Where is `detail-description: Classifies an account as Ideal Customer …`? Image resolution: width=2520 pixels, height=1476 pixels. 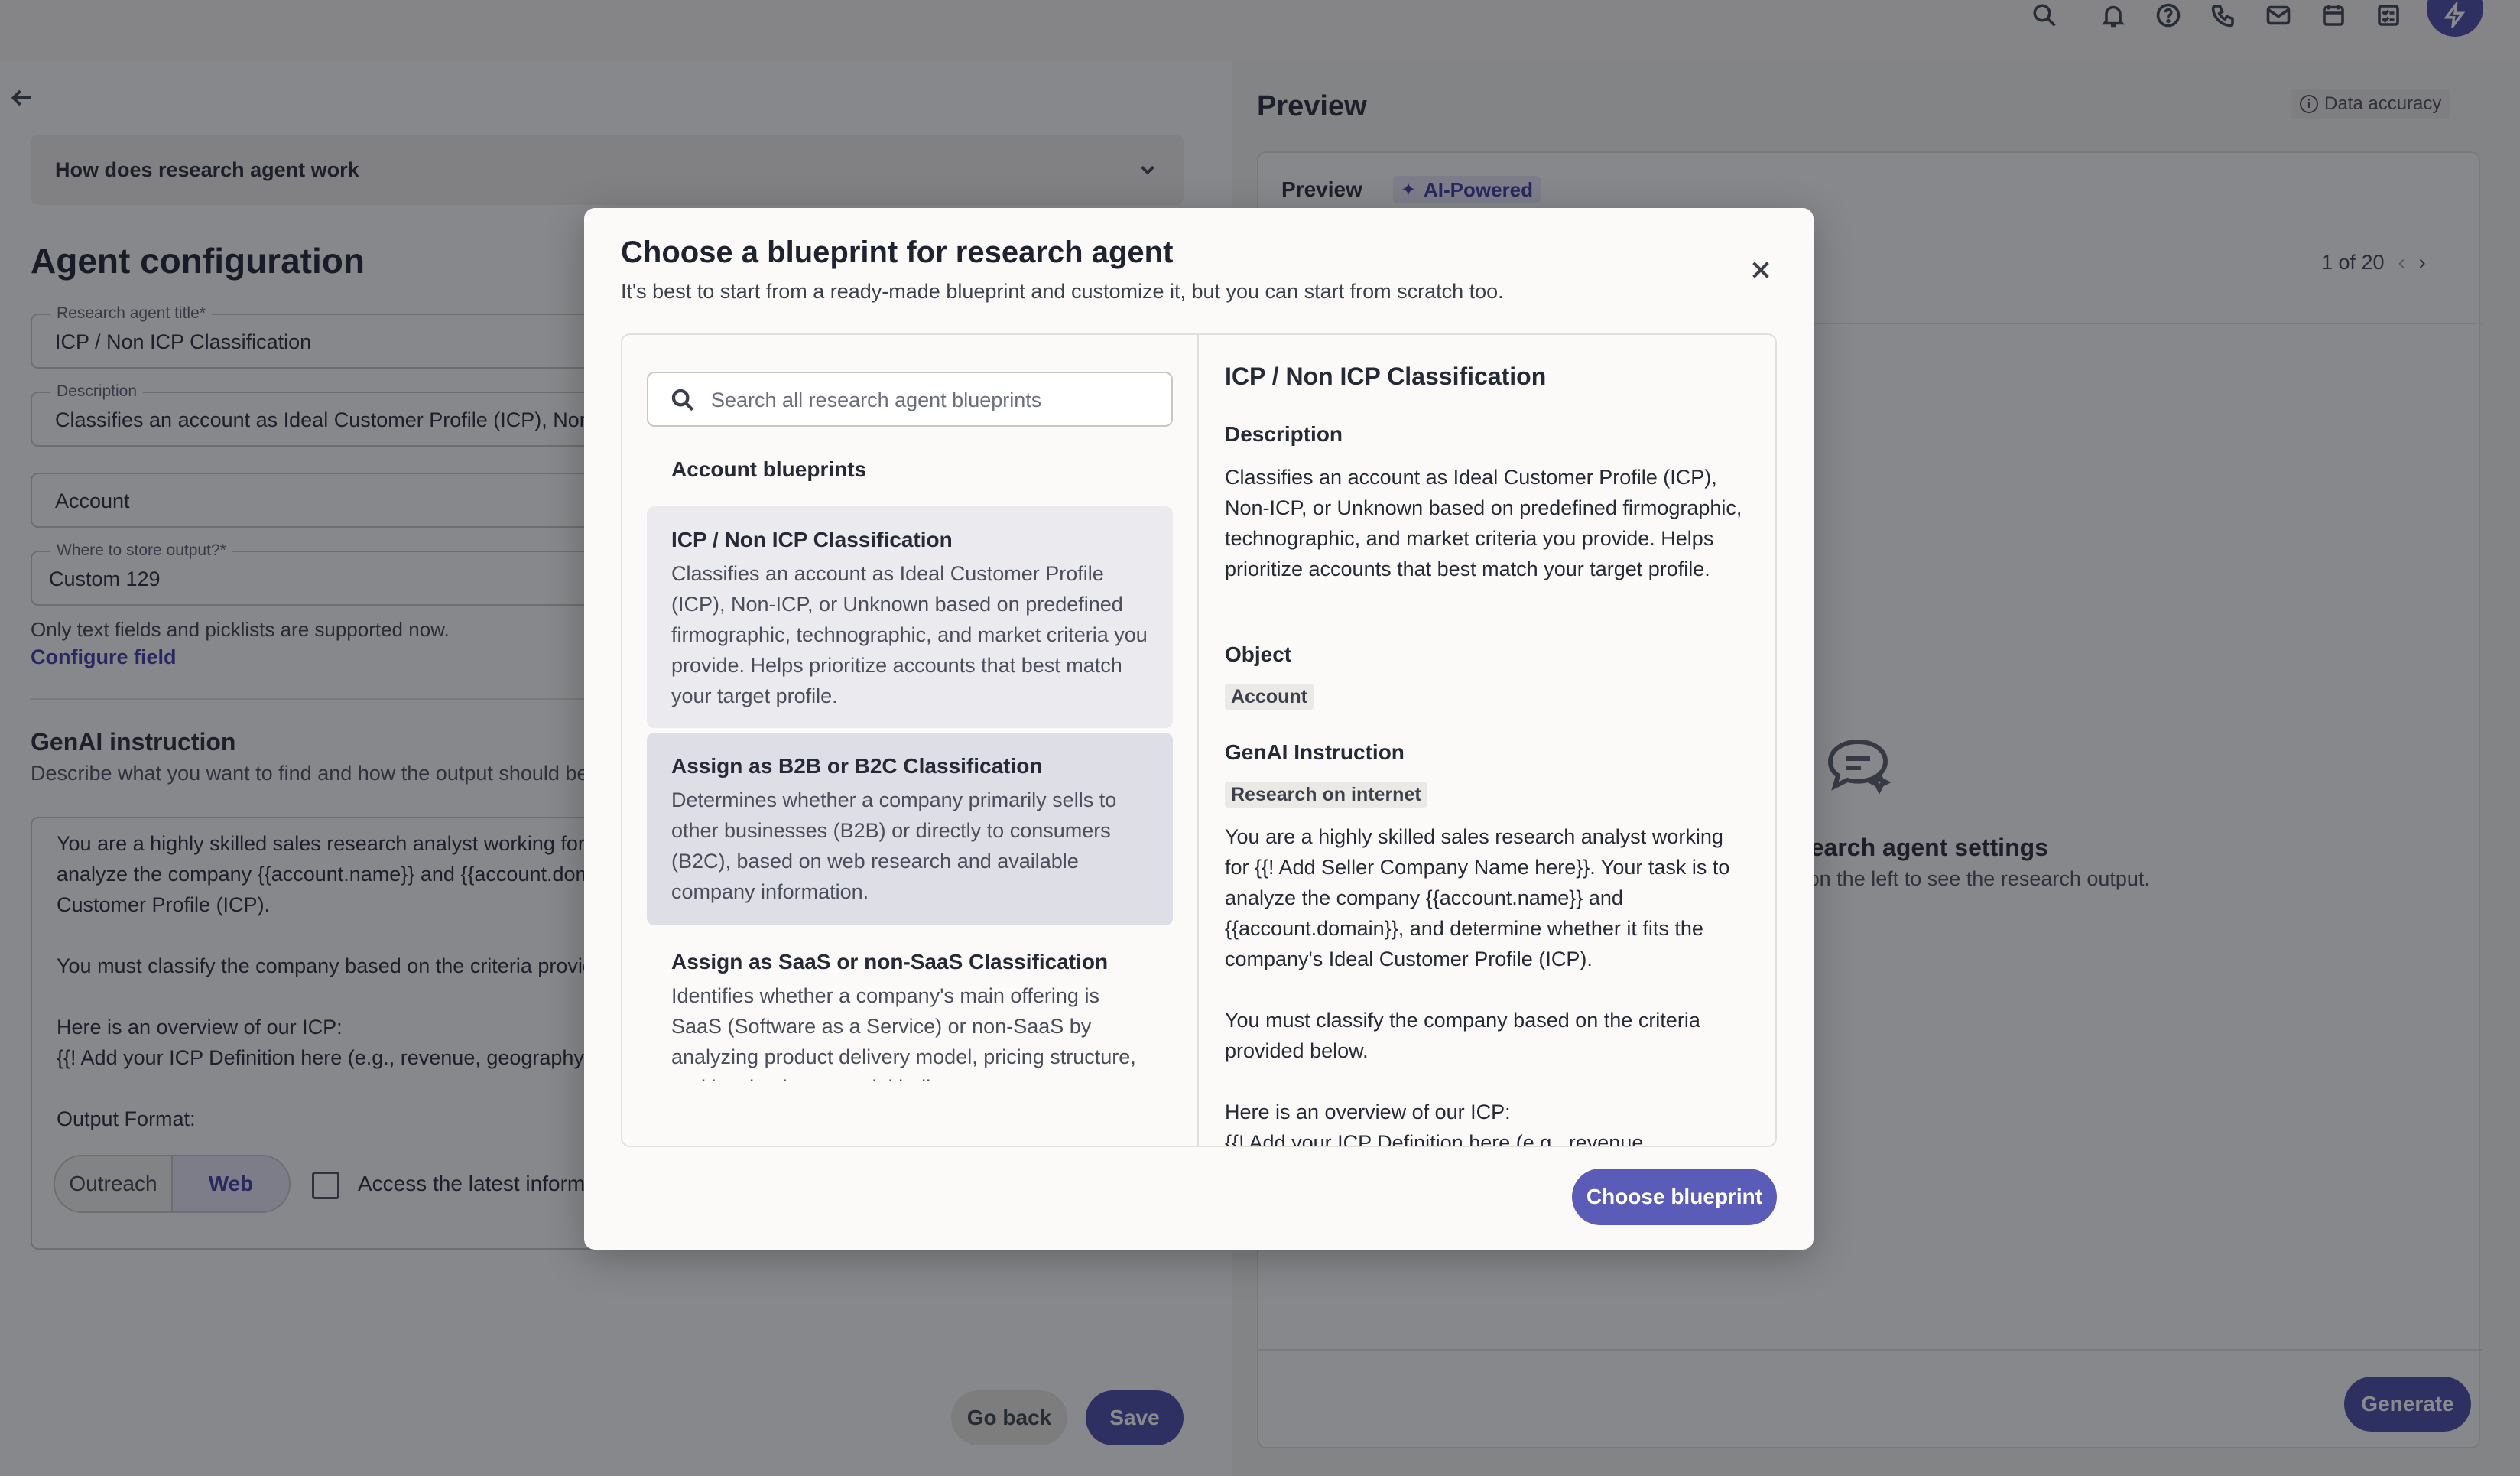 detail-description: Classifies an account as Ideal Customer … is located at coordinates (1483, 523).